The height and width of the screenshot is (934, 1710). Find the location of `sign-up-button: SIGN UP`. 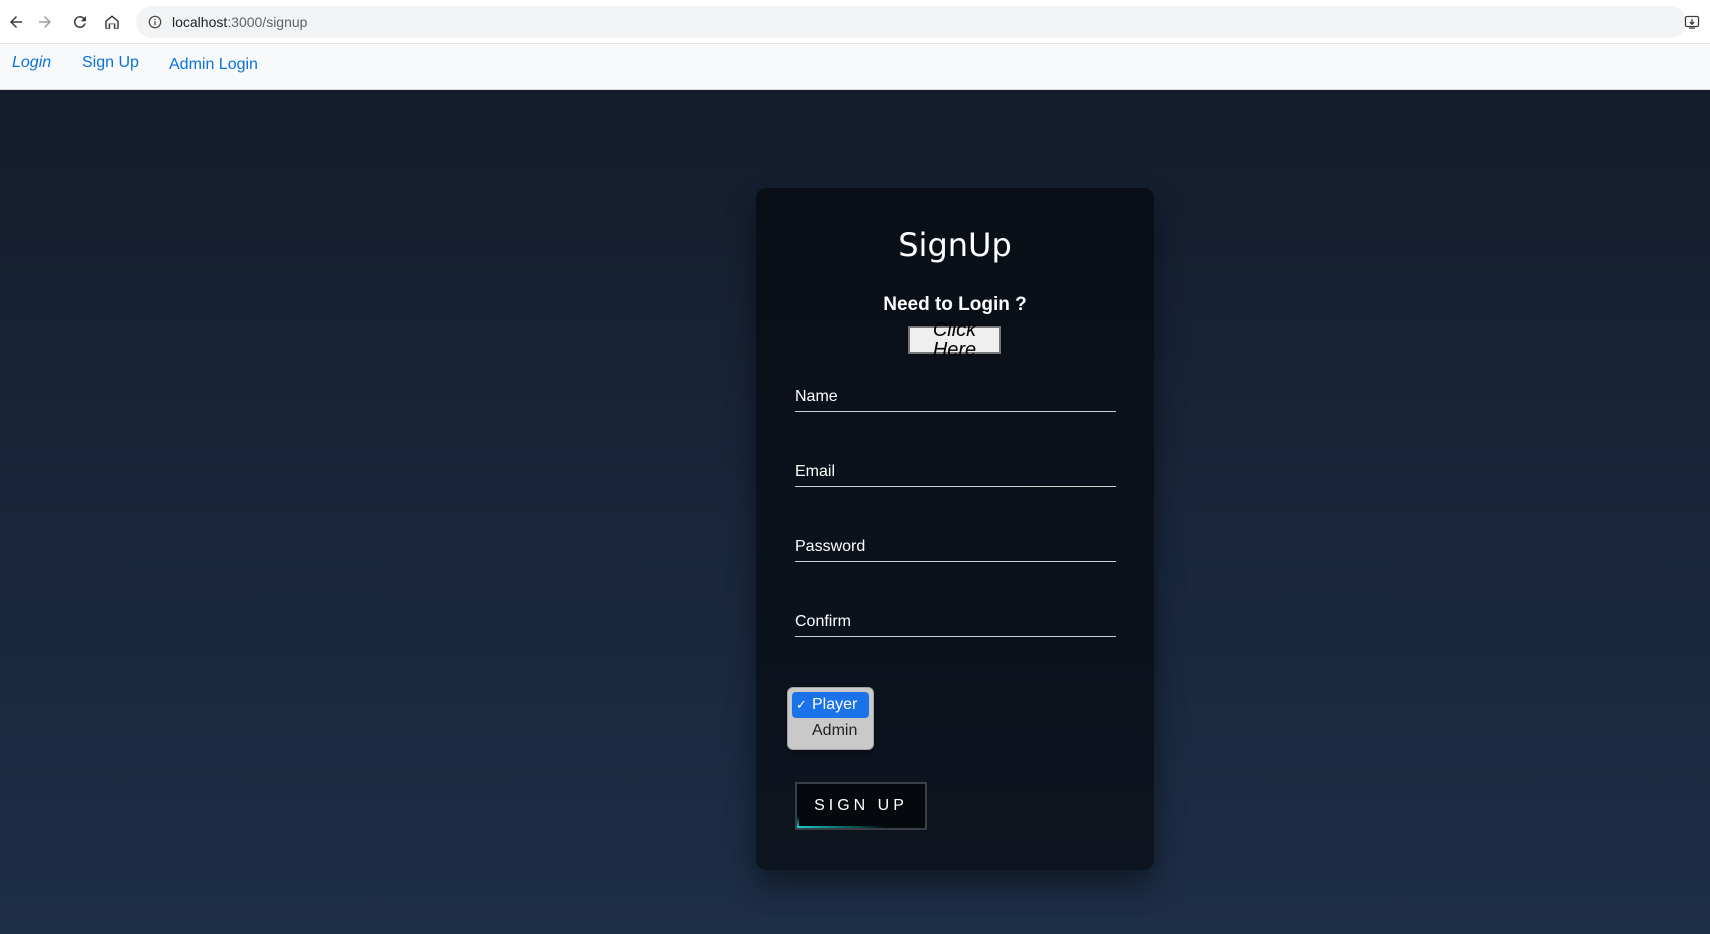

sign-up-button: SIGN UP is located at coordinates (861, 806).